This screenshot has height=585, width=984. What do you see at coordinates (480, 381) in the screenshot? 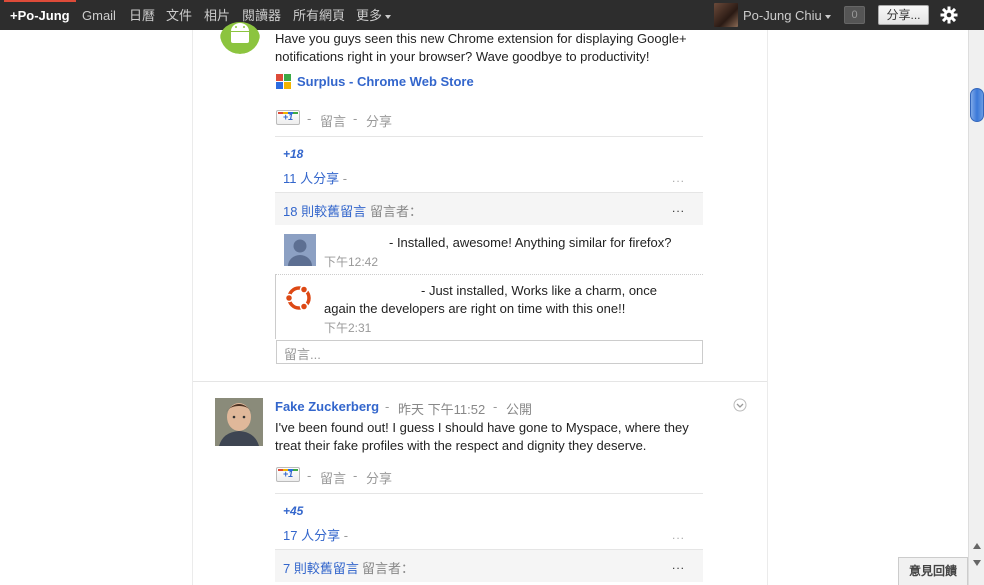
I see `post-divider` at bounding box center [480, 381].